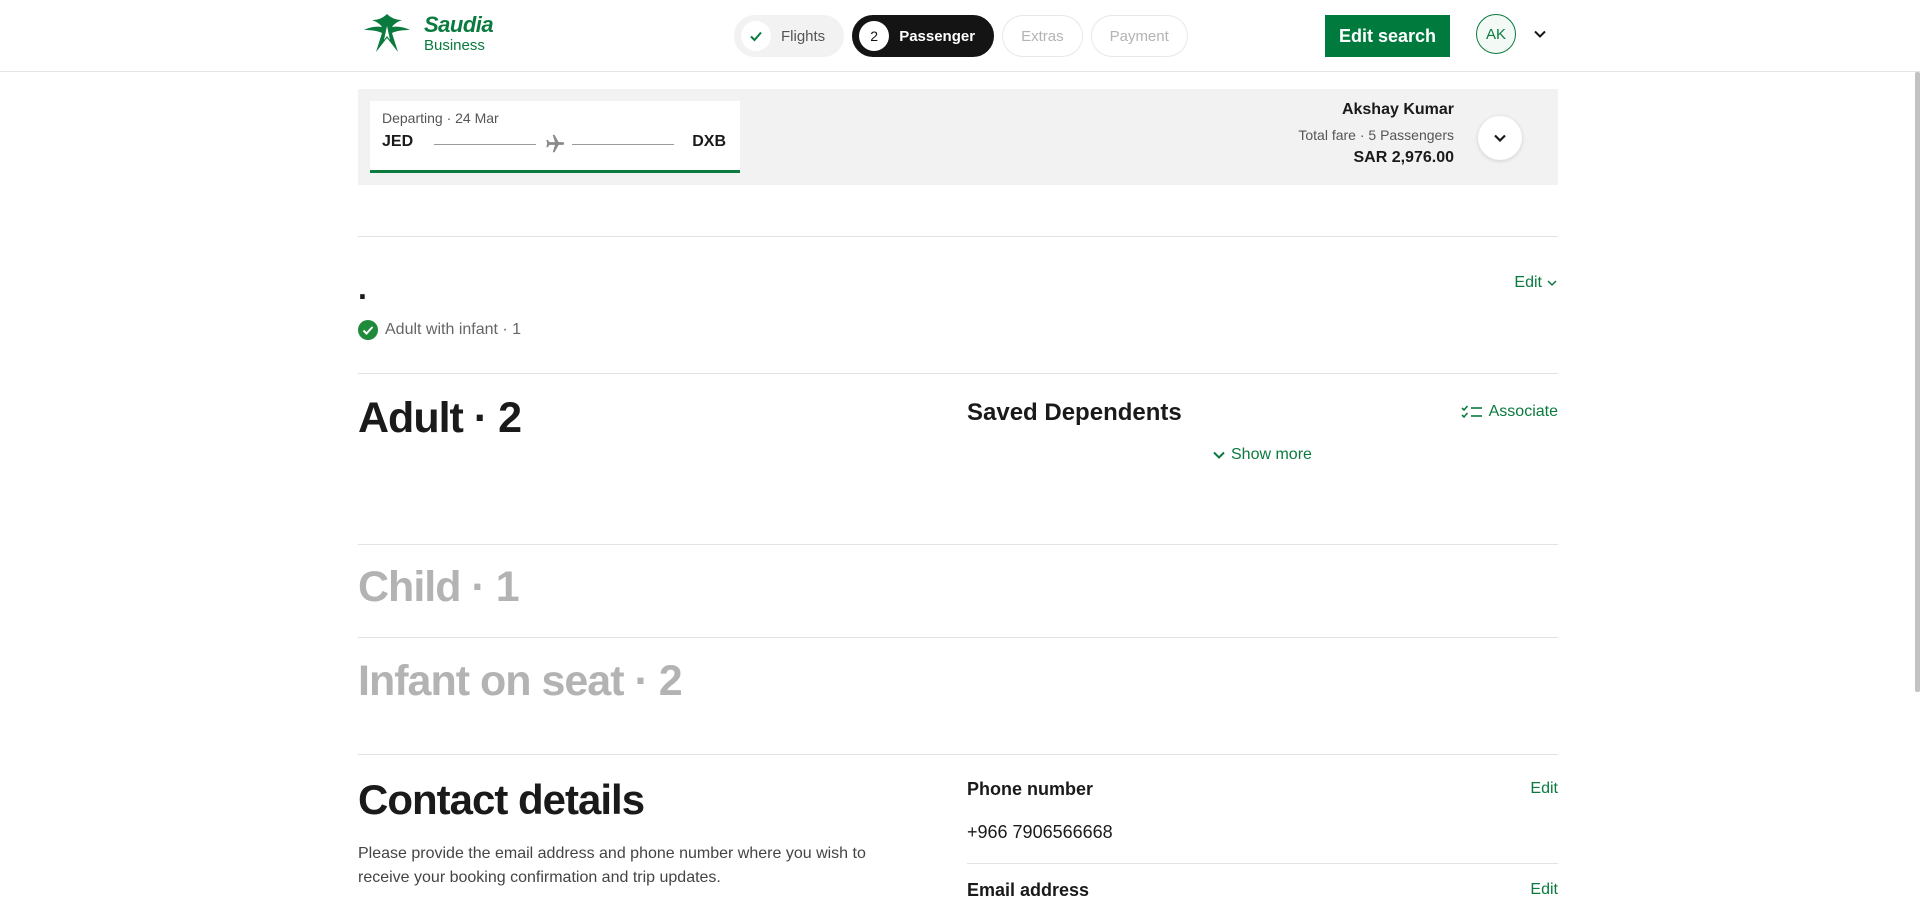 The image size is (1920, 911). I want to click on adult-with-infant-status: Adult with infant · 1, so click(439, 330).